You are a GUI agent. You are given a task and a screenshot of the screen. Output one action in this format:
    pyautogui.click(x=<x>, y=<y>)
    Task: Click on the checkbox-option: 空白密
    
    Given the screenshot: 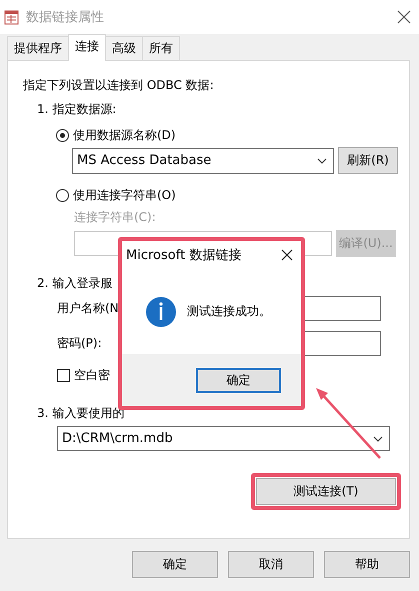 What is the action you would take?
    pyautogui.click(x=66, y=375)
    